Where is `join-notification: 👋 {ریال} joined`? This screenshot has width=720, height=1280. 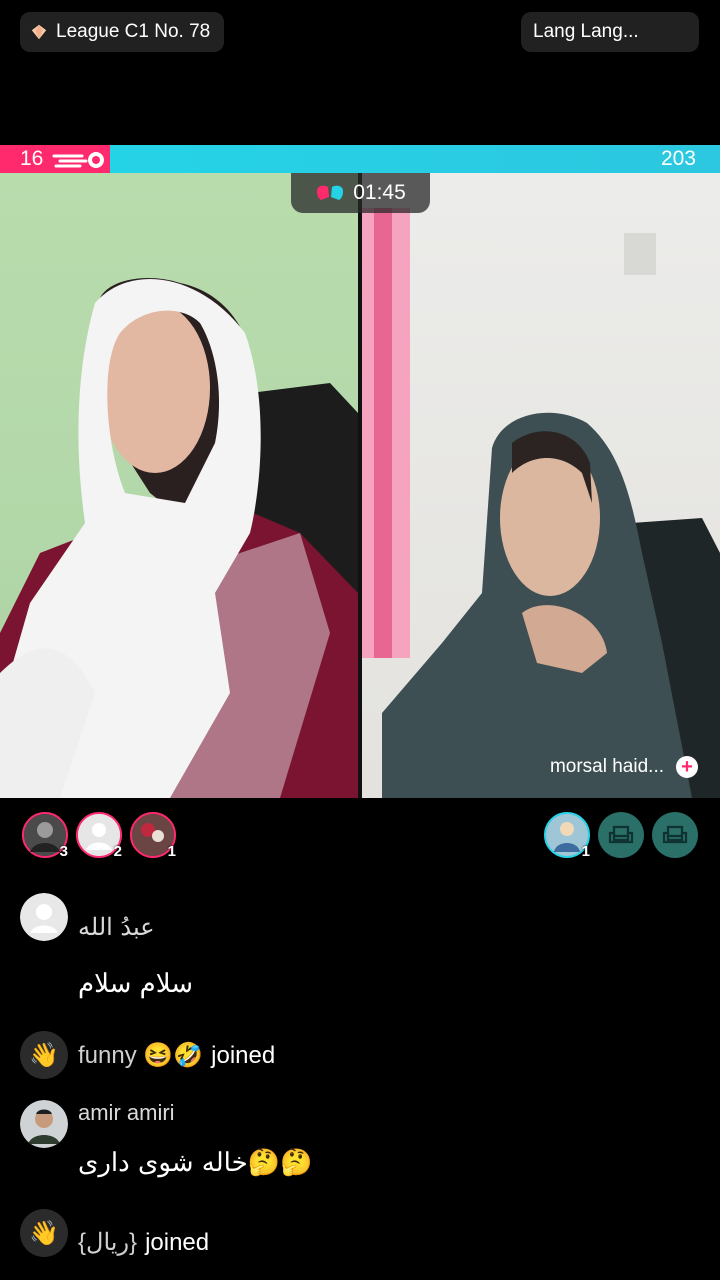 join-notification: 👋 {ریال} joined is located at coordinates (360, 1232).